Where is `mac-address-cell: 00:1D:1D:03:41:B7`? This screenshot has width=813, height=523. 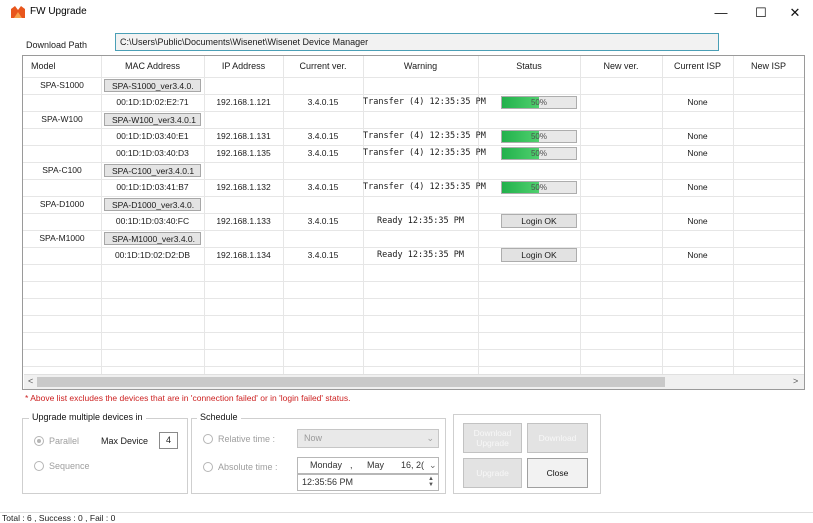 mac-address-cell: 00:1D:1D:03:41:B7 is located at coordinates (152, 187).